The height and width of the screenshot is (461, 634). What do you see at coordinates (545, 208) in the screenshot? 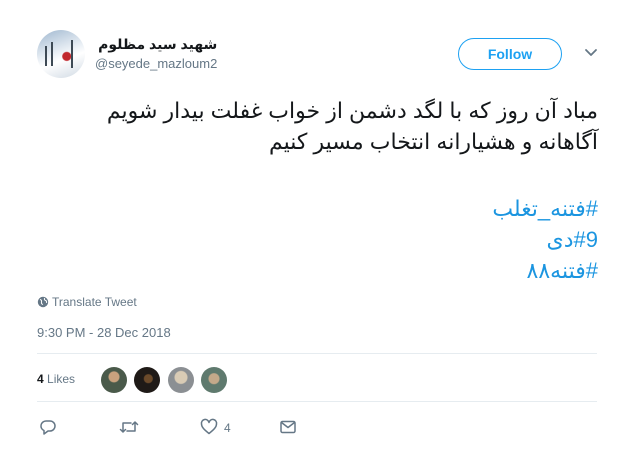
I see `hashtag-link: #فتنه_تغلب` at bounding box center [545, 208].